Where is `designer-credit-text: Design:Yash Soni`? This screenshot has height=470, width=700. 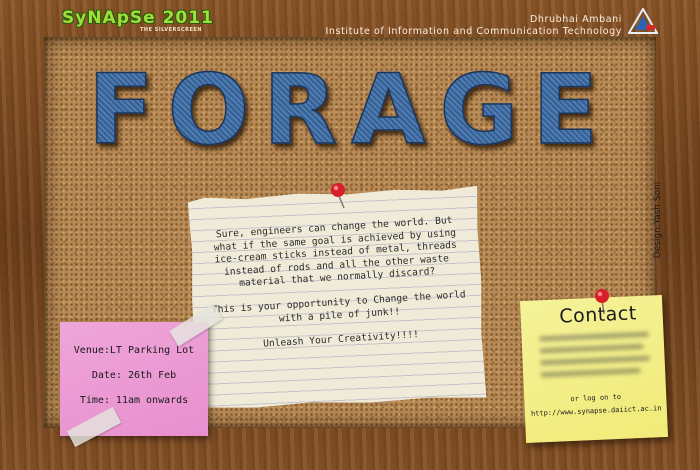
designer-credit-text: Design:Yash Soni is located at coordinates (658, 220).